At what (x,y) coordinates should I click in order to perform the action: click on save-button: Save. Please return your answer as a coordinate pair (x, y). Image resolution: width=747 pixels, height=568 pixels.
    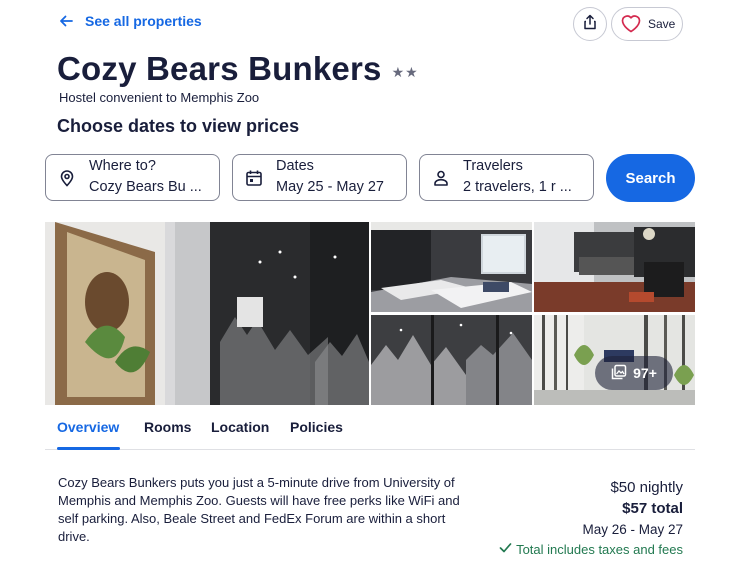
    Looking at the image, I should click on (647, 24).